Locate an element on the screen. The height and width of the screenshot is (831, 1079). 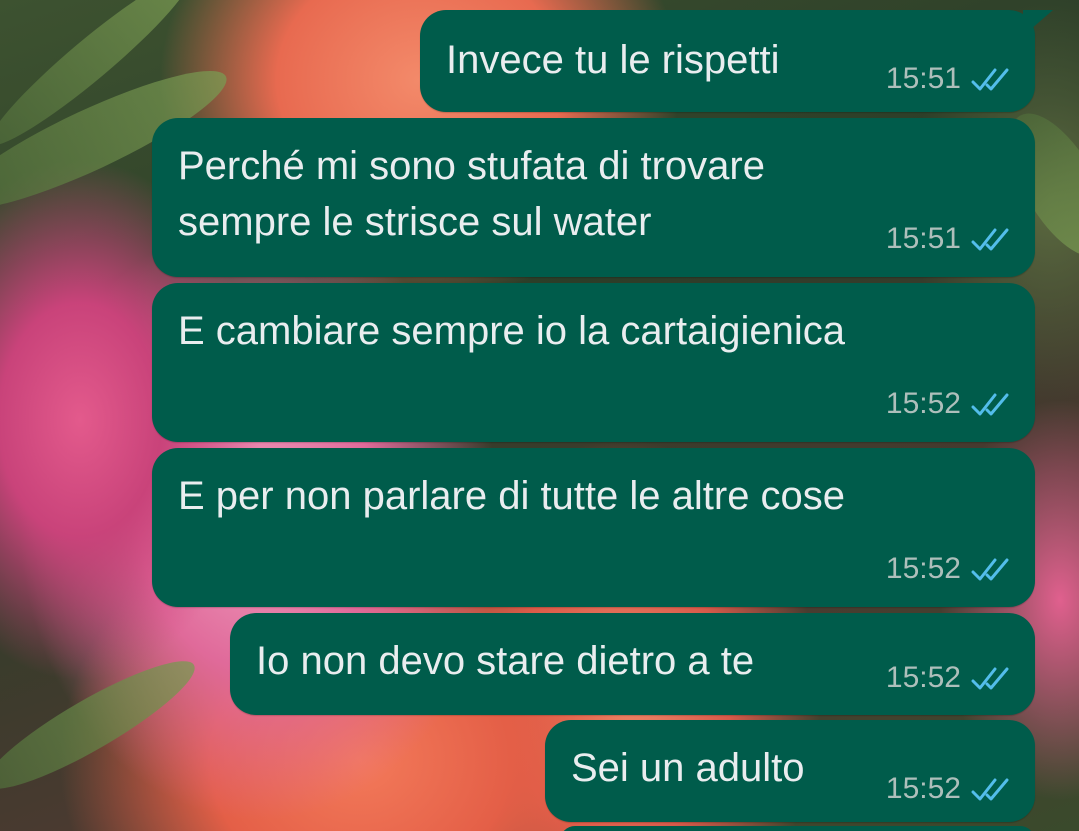
bubble-tail is located at coordinates (1038, 23).